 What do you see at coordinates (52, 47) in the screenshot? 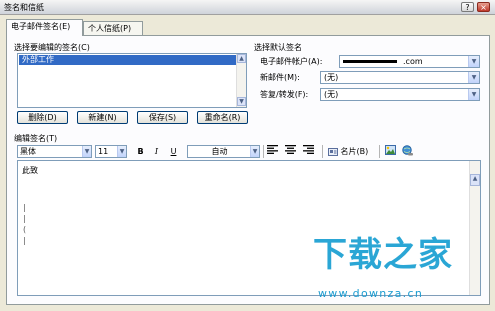
I see `signature-list-label: 选择要编辑的签名(C)` at bounding box center [52, 47].